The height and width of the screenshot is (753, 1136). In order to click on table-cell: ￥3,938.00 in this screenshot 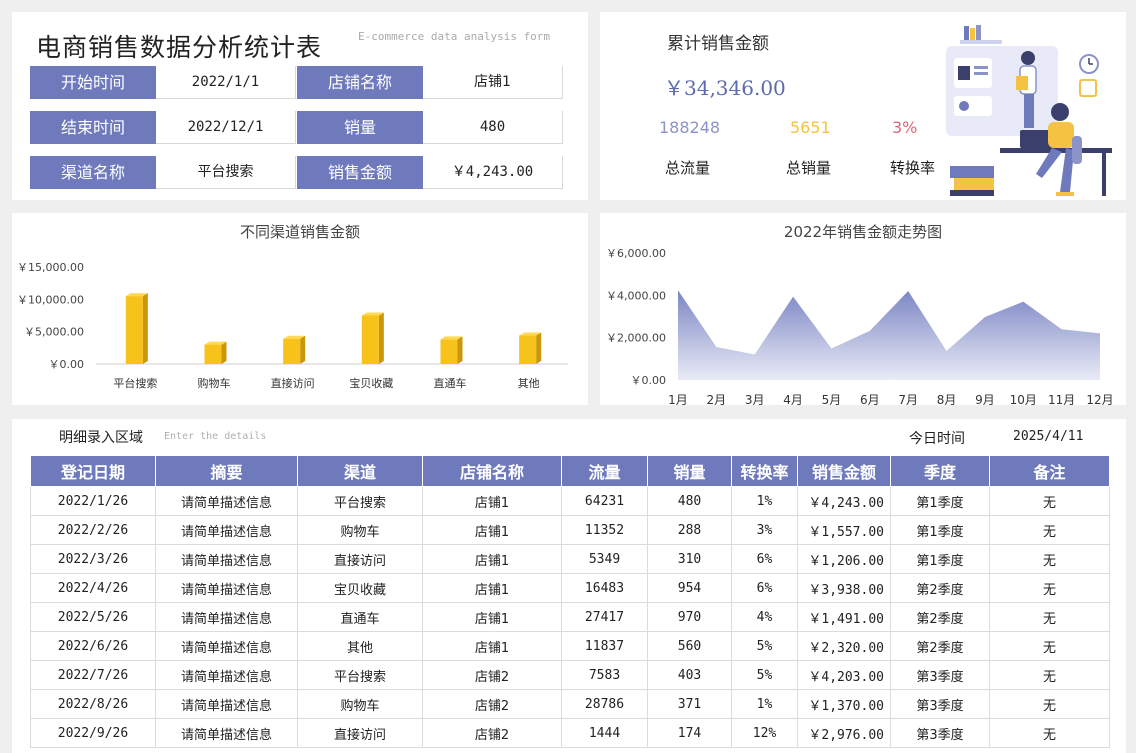, I will do `click(844, 588)`.